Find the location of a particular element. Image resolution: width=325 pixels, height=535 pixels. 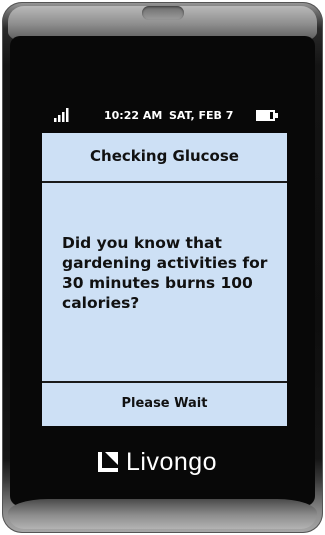

status-time: 10:22 AM is located at coordinates (133, 115).